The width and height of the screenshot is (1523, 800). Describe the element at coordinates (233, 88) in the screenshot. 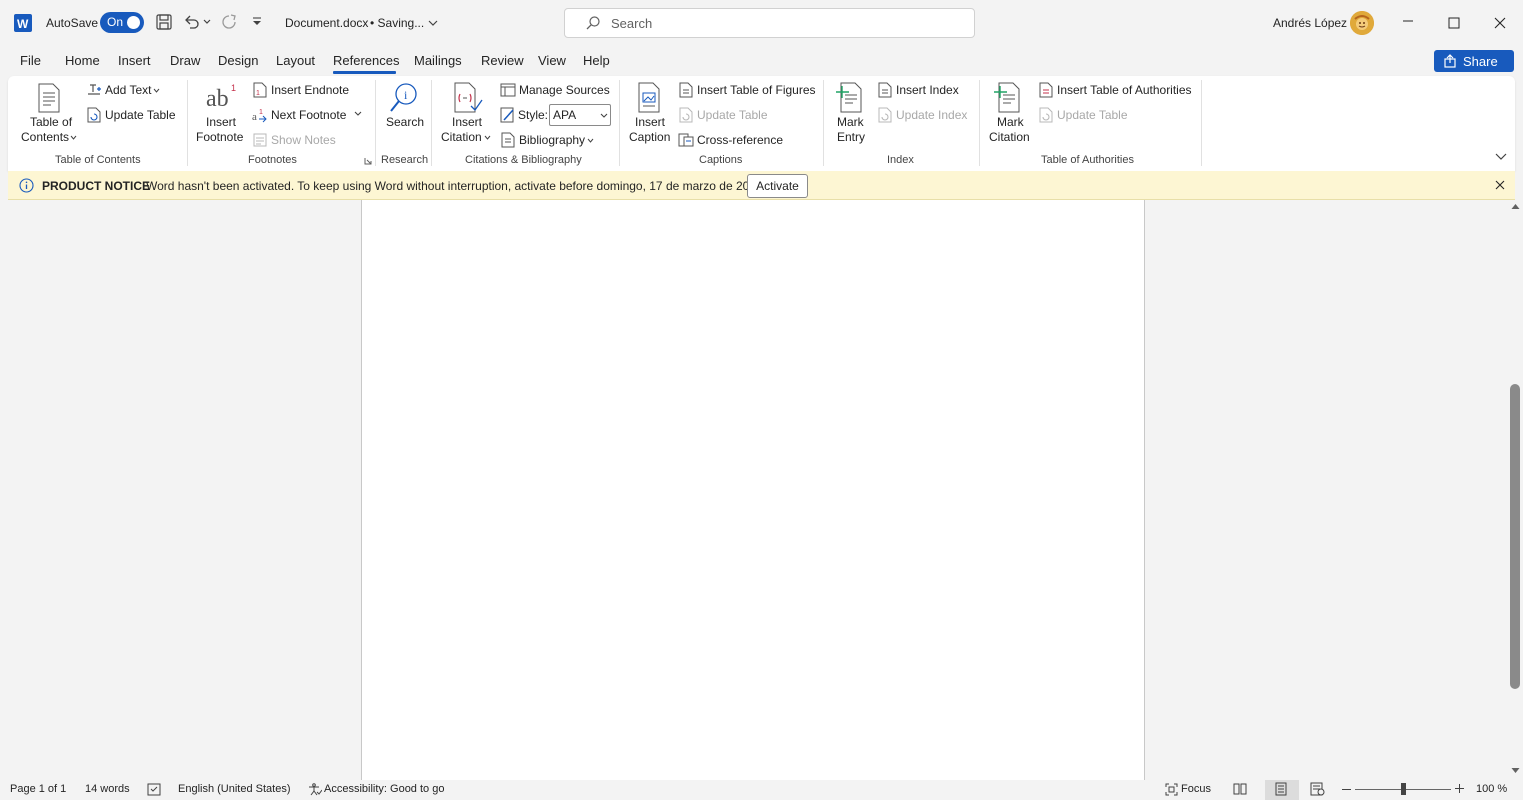

I see `svg-text: 1` at that location.